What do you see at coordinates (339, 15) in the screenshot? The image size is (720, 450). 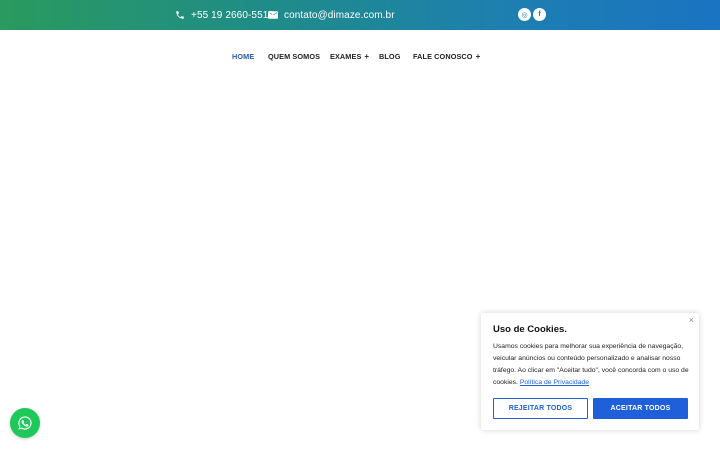 I see `email-address: contato@dimaze.com.br` at bounding box center [339, 15].